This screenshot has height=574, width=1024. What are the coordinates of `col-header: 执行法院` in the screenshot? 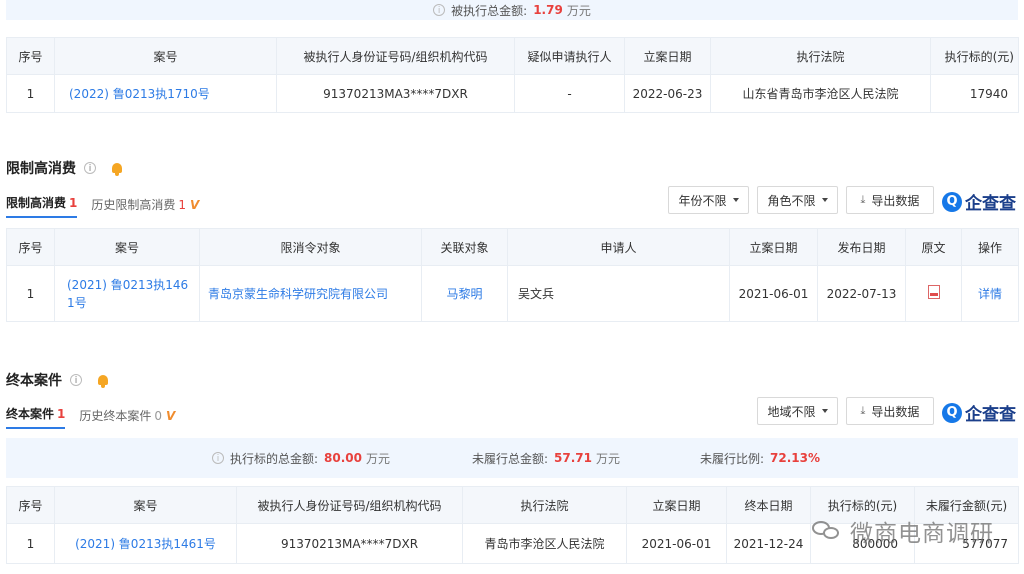 It's located at (820, 56).